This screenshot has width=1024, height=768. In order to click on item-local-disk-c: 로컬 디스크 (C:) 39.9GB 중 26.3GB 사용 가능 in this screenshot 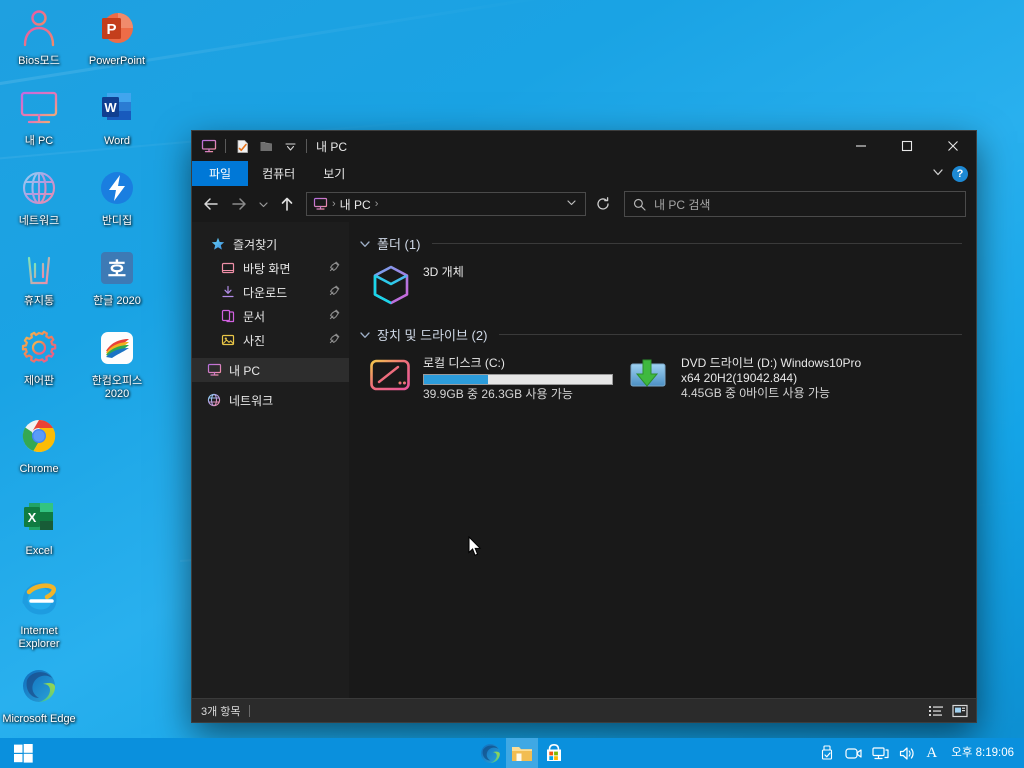, I will do `click(498, 377)`.